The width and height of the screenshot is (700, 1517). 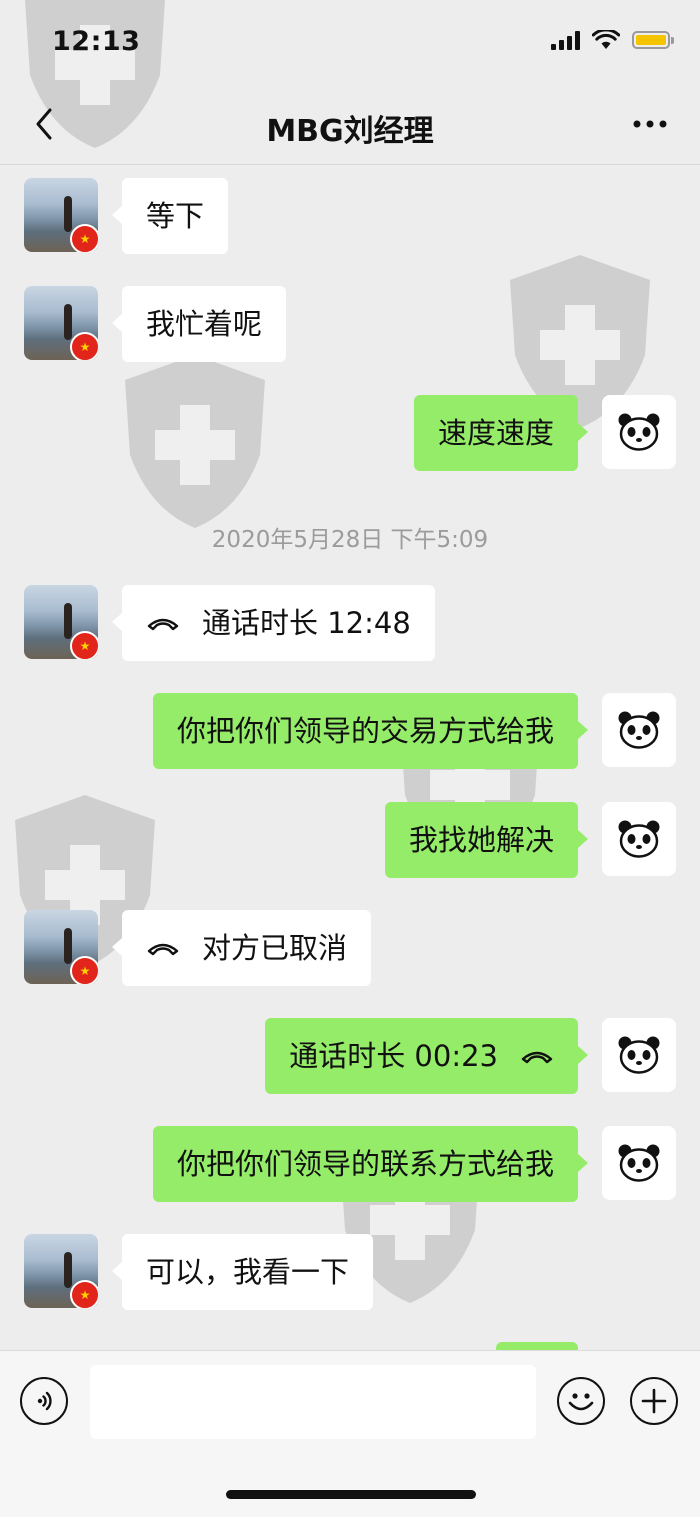 I want to click on message-bubble: 你把你们领导的联系方式给我, so click(x=370, y=1164).